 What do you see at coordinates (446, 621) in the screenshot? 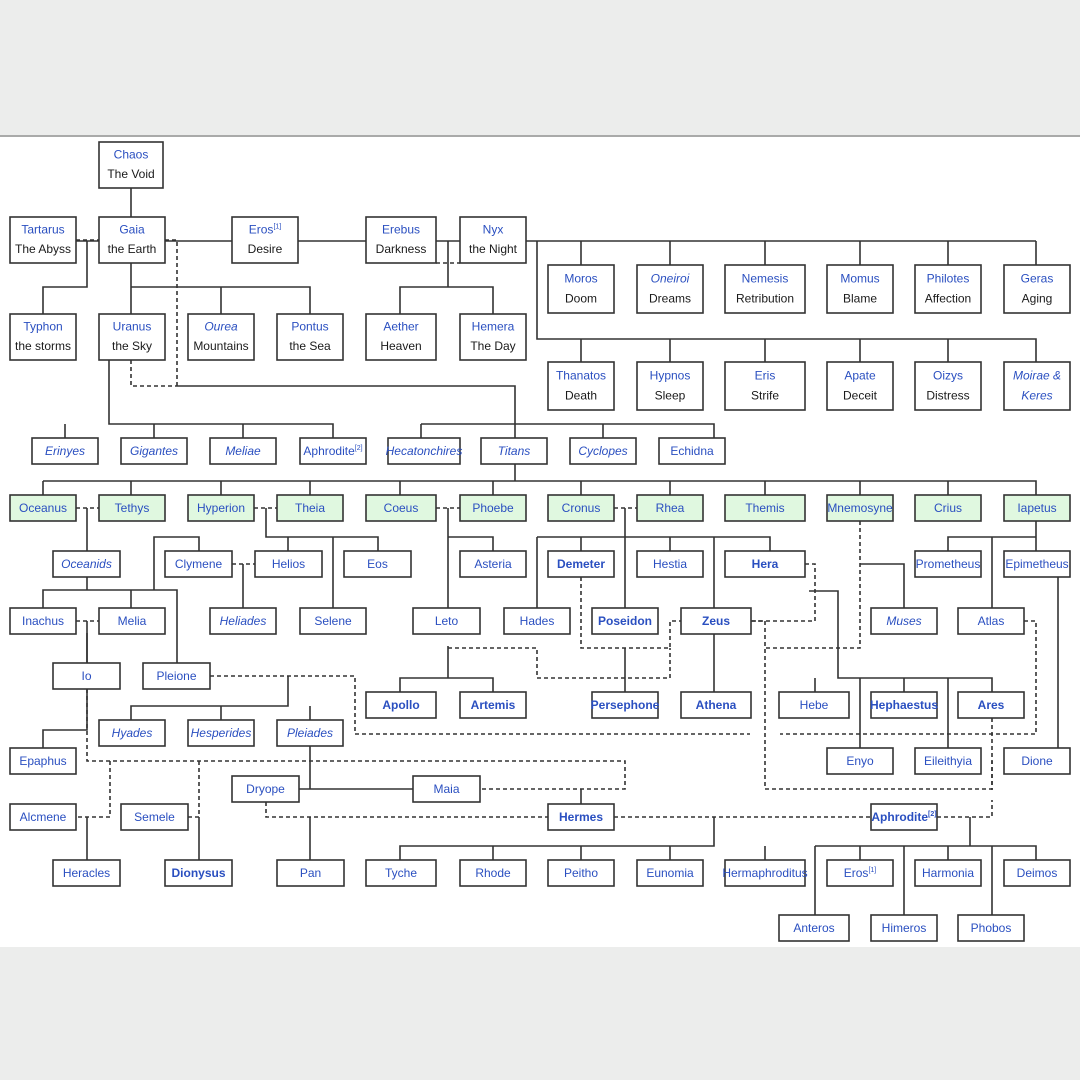
I see `node-leto: Leto` at bounding box center [446, 621].